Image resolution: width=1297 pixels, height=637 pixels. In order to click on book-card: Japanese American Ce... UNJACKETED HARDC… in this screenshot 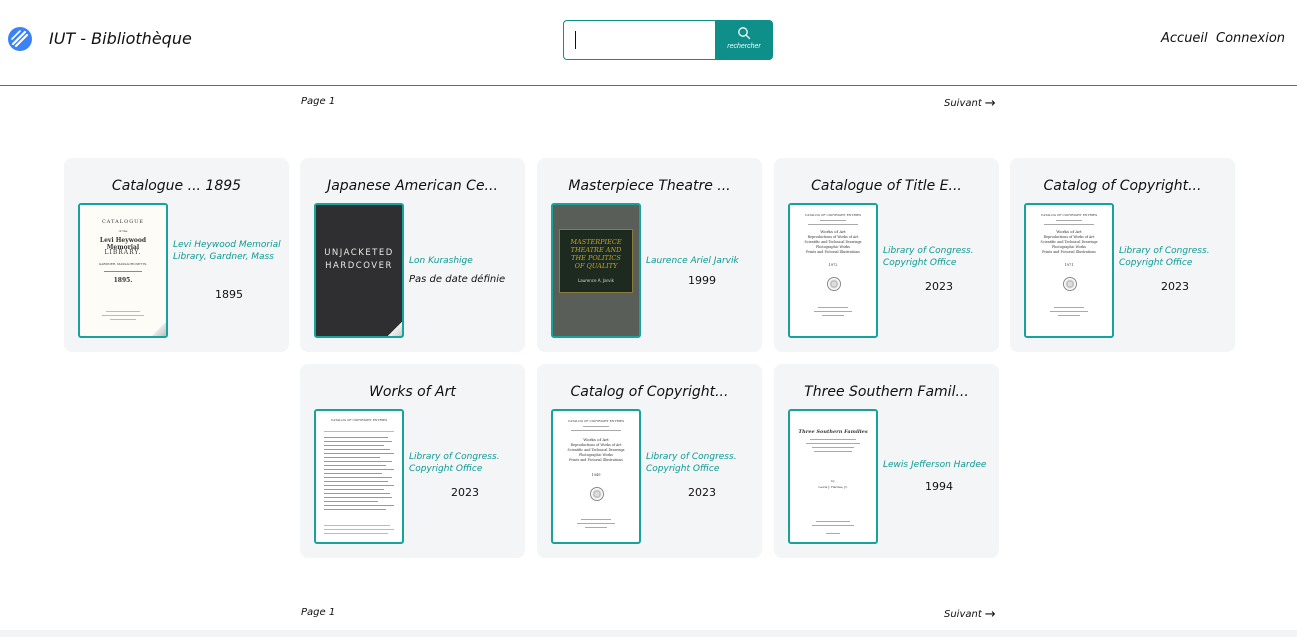, I will do `click(412, 255)`.